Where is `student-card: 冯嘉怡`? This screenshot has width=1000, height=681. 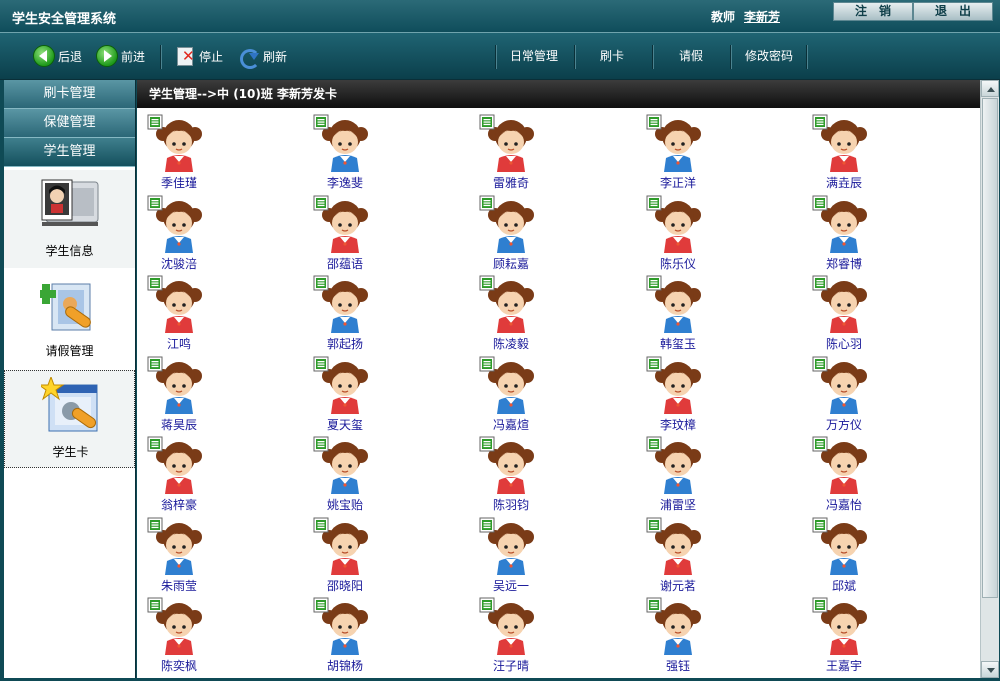
student-card: 冯嘉怡 is located at coordinates (854, 475).